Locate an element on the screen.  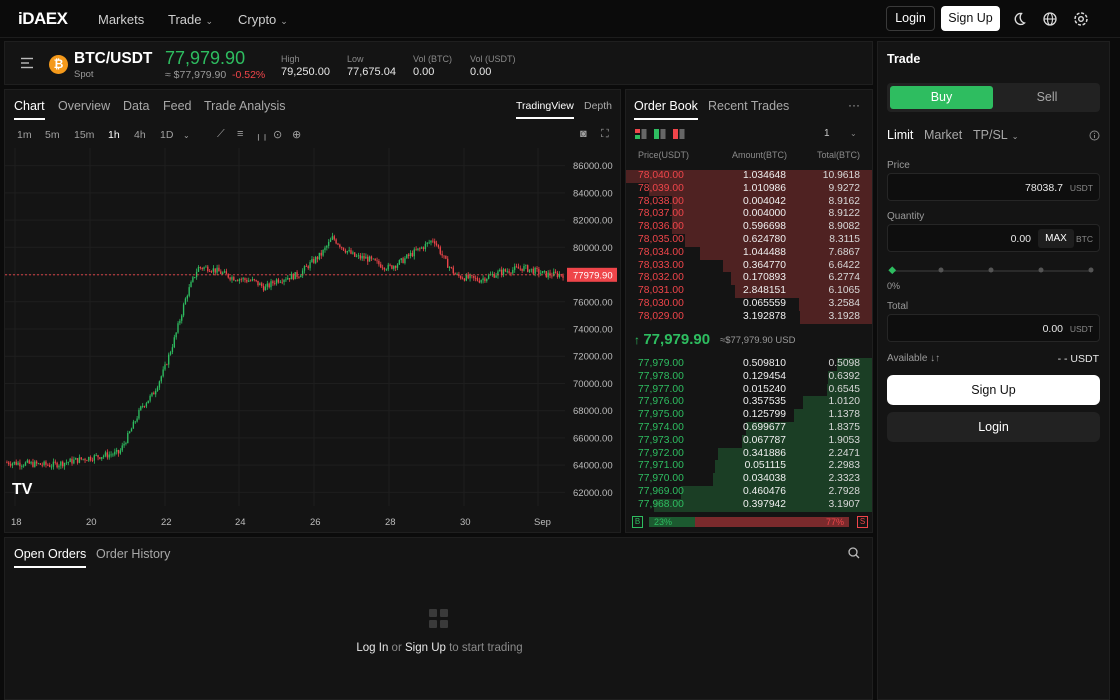
target-icon: ⊙ is located at coordinates (277, 134).